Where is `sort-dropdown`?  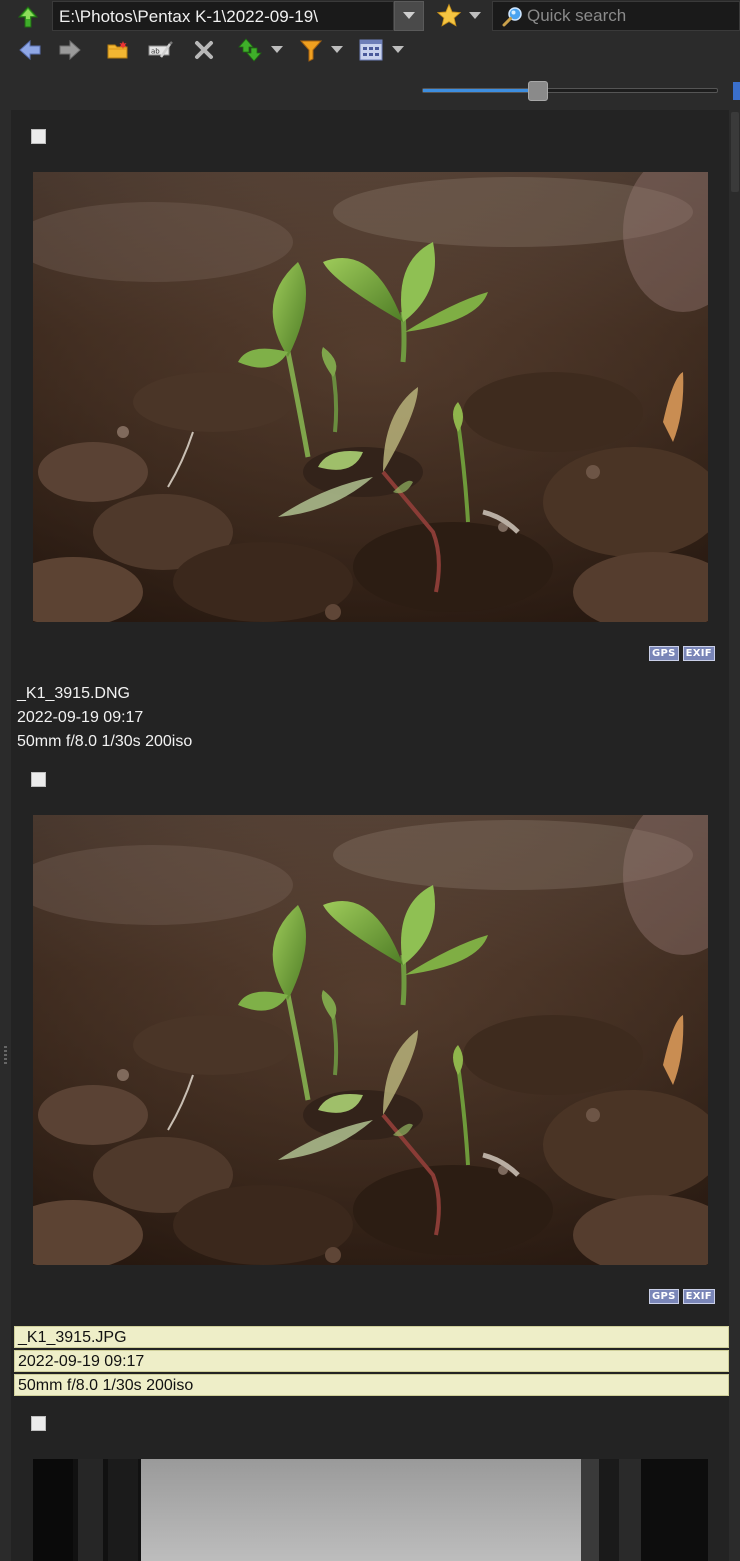 sort-dropdown is located at coordinates (277, 50).